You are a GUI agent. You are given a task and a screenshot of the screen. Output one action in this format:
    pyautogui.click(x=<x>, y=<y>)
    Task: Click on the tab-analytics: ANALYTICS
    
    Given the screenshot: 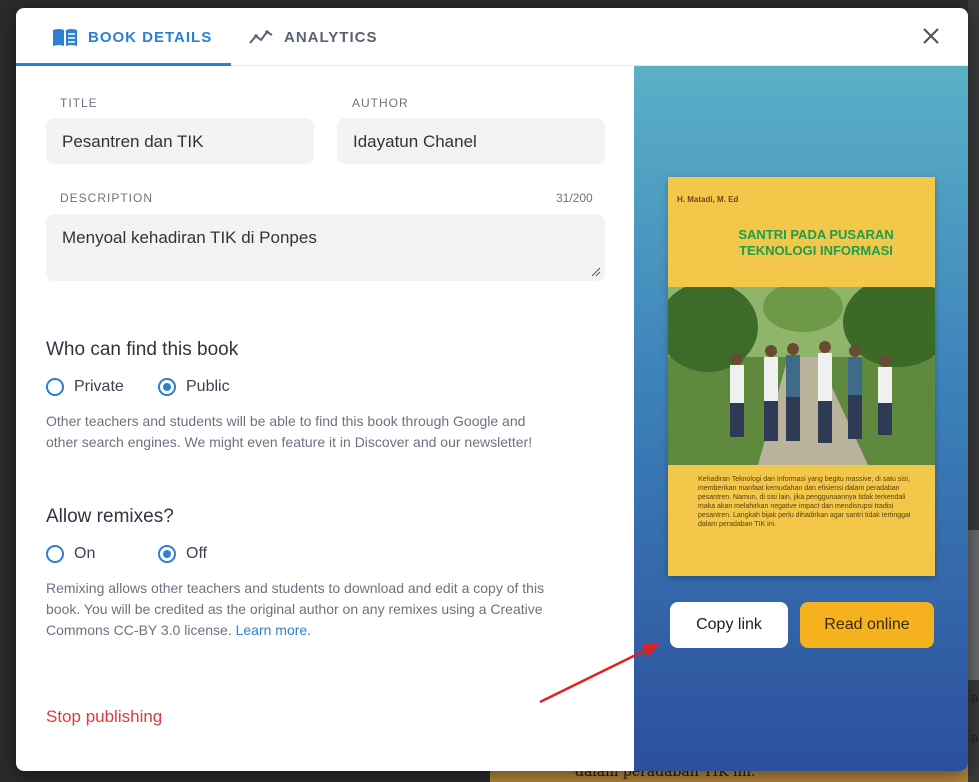 What is the action you would take?
    pyautogui.click(x=312, y=37)
    